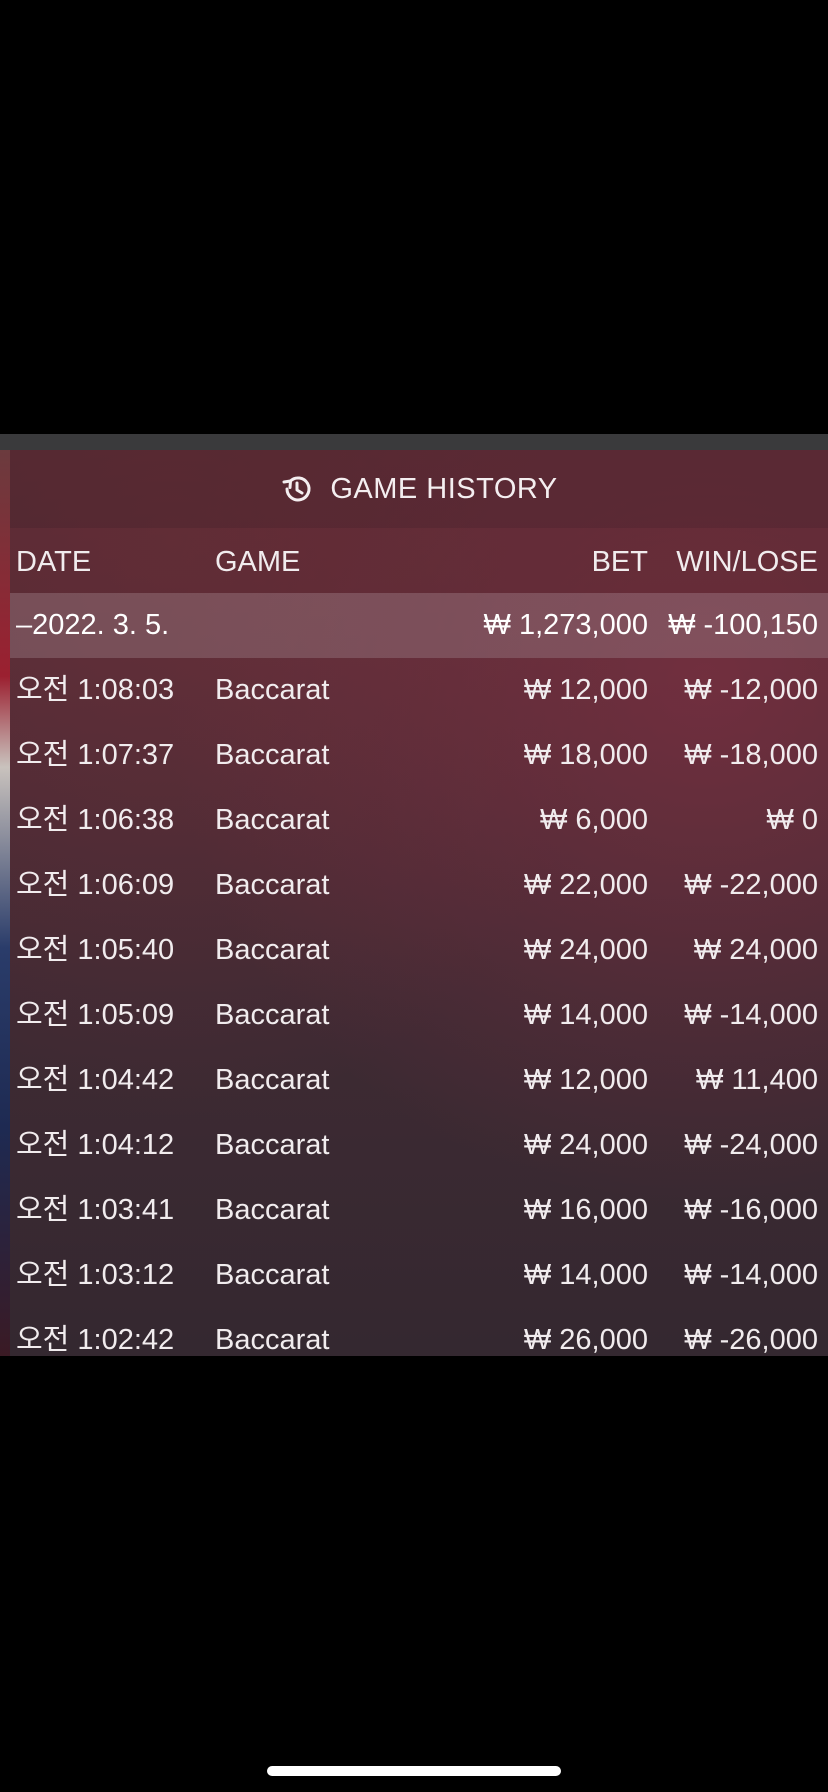 The height and width of the screenshot is (1792, 828). Describe the element at coordinates (414, 442) in the screenshot. I see `panel-top-border` at that location.